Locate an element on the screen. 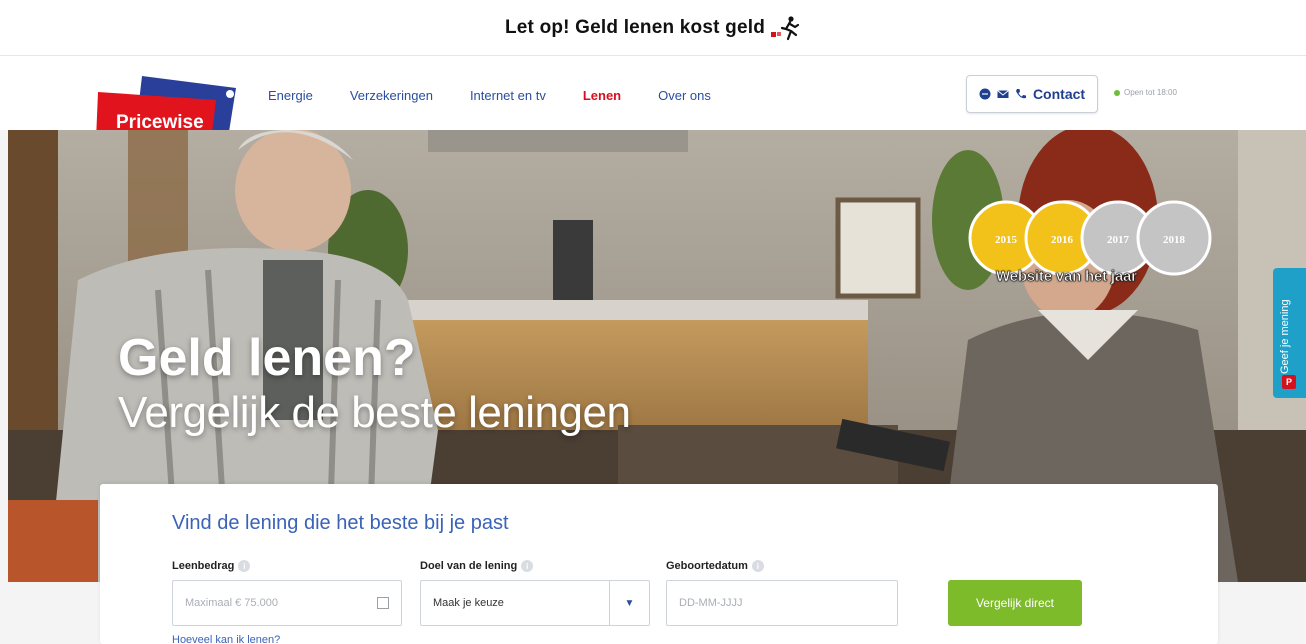 The width and height of the screenshot is (1306, 644). chat-icon is located at coordinates (985, 94).